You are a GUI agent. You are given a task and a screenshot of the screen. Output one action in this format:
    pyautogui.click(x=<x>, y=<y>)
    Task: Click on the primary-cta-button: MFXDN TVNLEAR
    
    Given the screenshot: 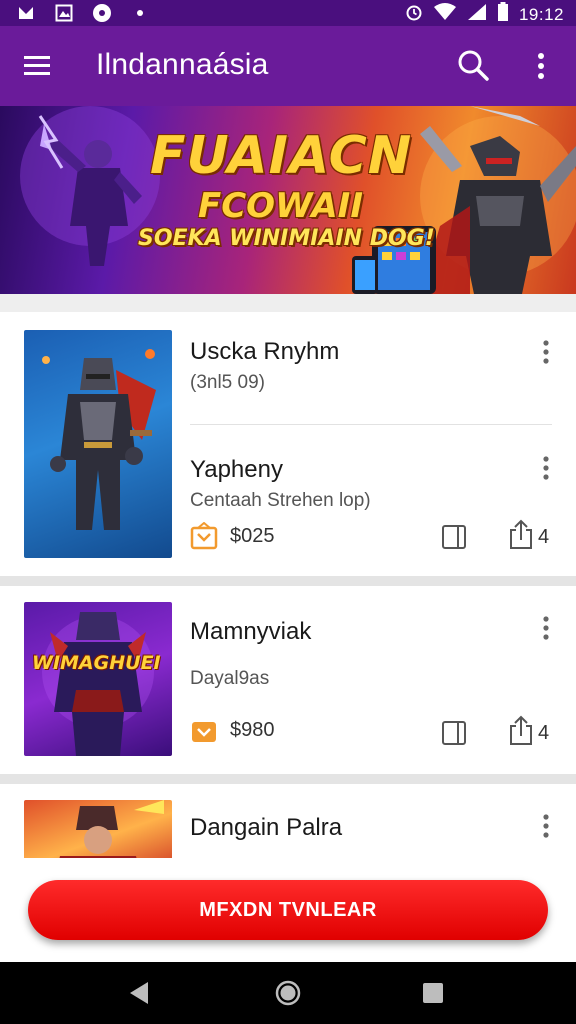 What is the action you would take?
    pyautogui.click(x=288, y=910)
    